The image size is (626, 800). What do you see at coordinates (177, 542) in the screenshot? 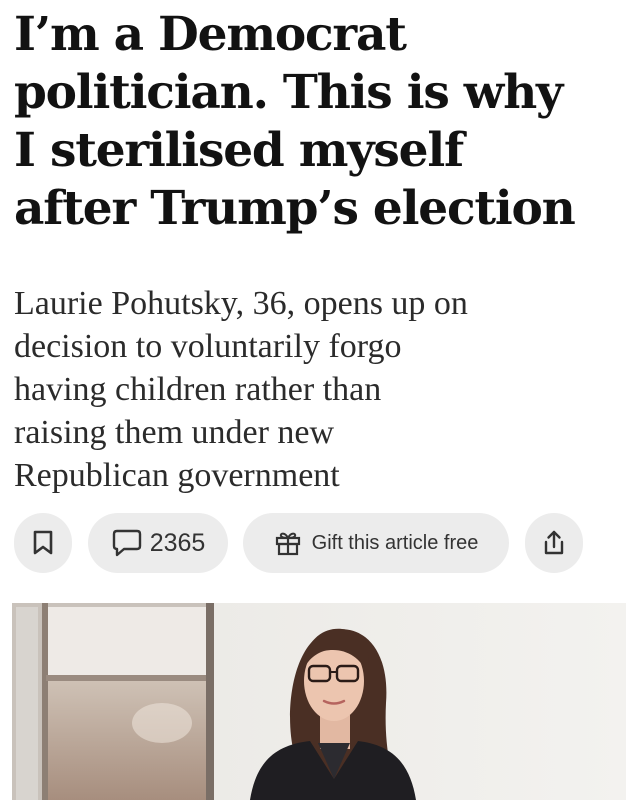
I see `comments-count: 2365` at bounding box center [177, 542].